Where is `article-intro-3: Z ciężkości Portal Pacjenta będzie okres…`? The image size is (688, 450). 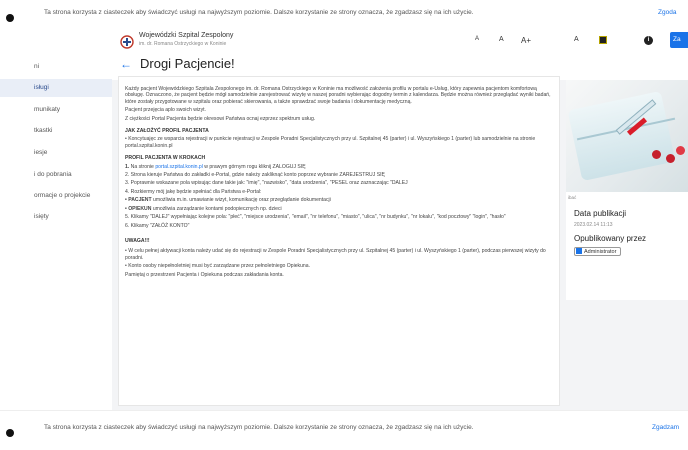
article-intro-3: Z ciężkości Portal Pacjenta będzie okres… is located at coordinates (220, 118).